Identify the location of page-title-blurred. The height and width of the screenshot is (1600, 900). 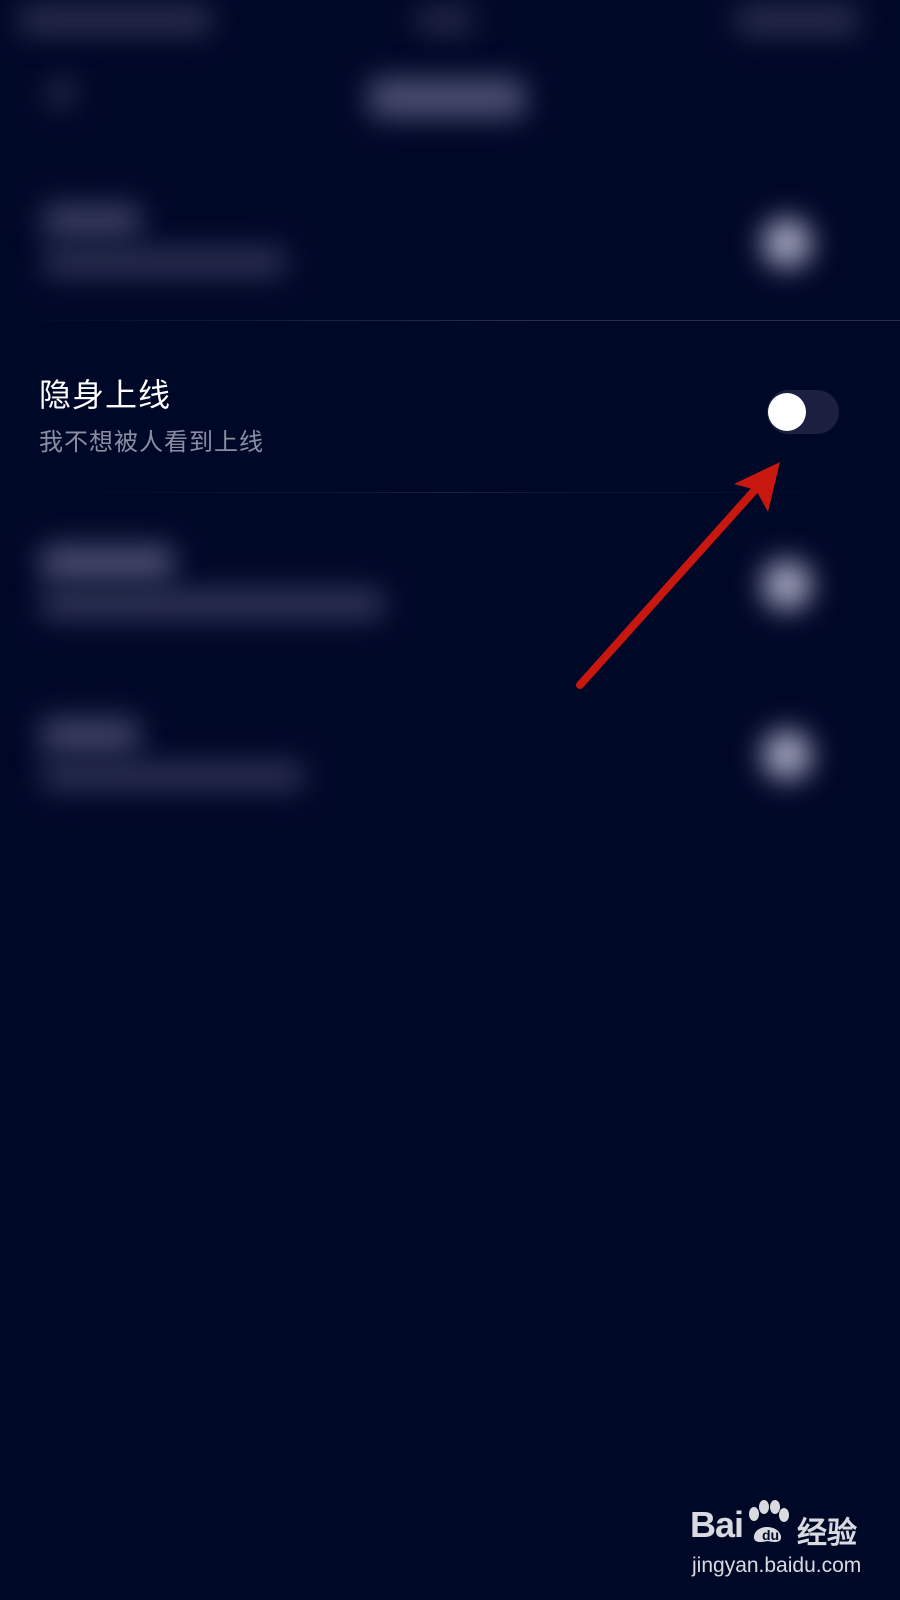
(447, 98).